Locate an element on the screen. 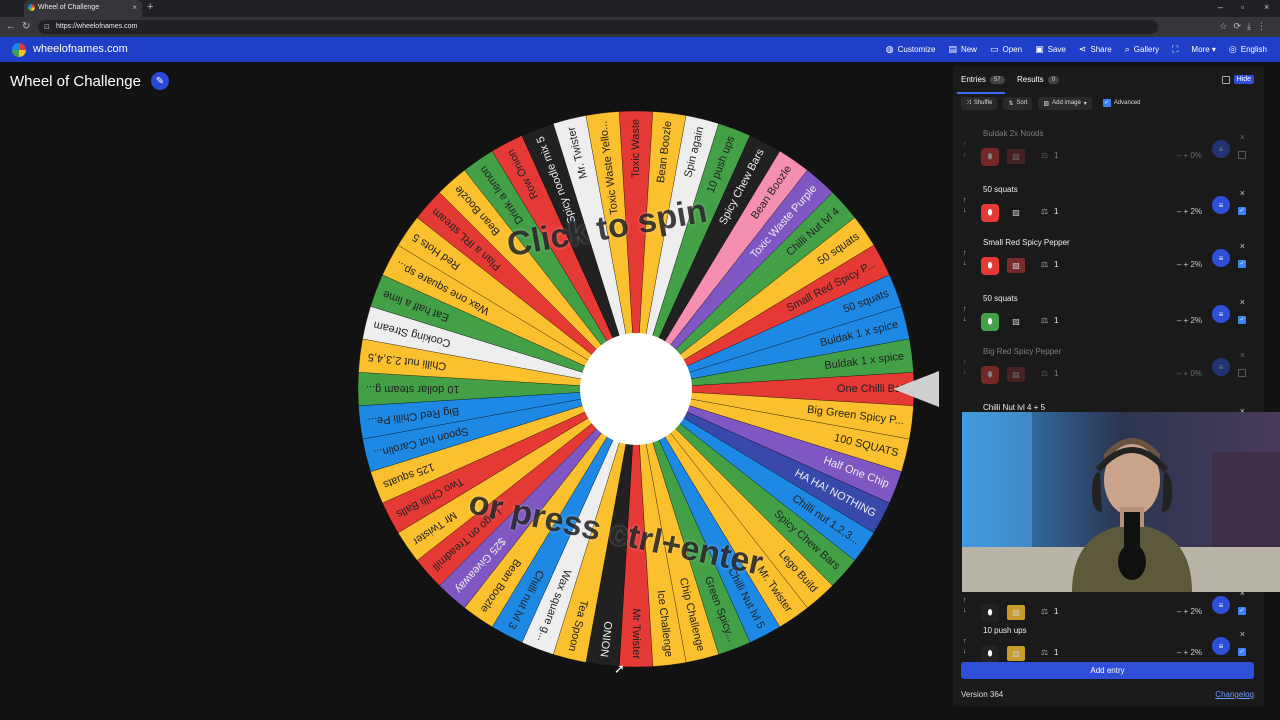 Image resolution: width=1280 pixels, height=720 pixels. wheel-title: Wheel of Challenge is located at coordinates (75, 81).